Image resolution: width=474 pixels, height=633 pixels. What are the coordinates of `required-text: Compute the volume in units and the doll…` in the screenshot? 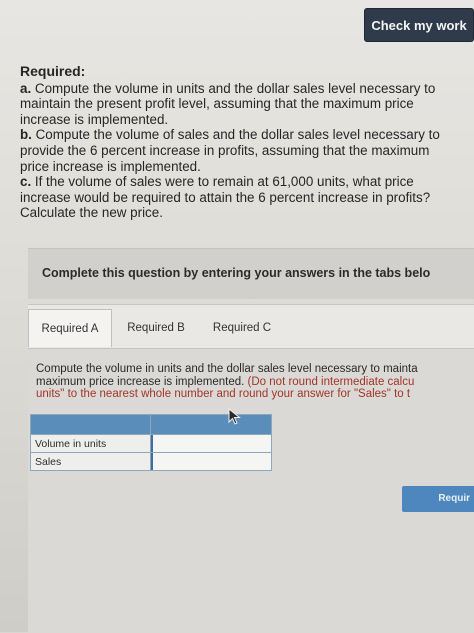 It's located at (233, 88).